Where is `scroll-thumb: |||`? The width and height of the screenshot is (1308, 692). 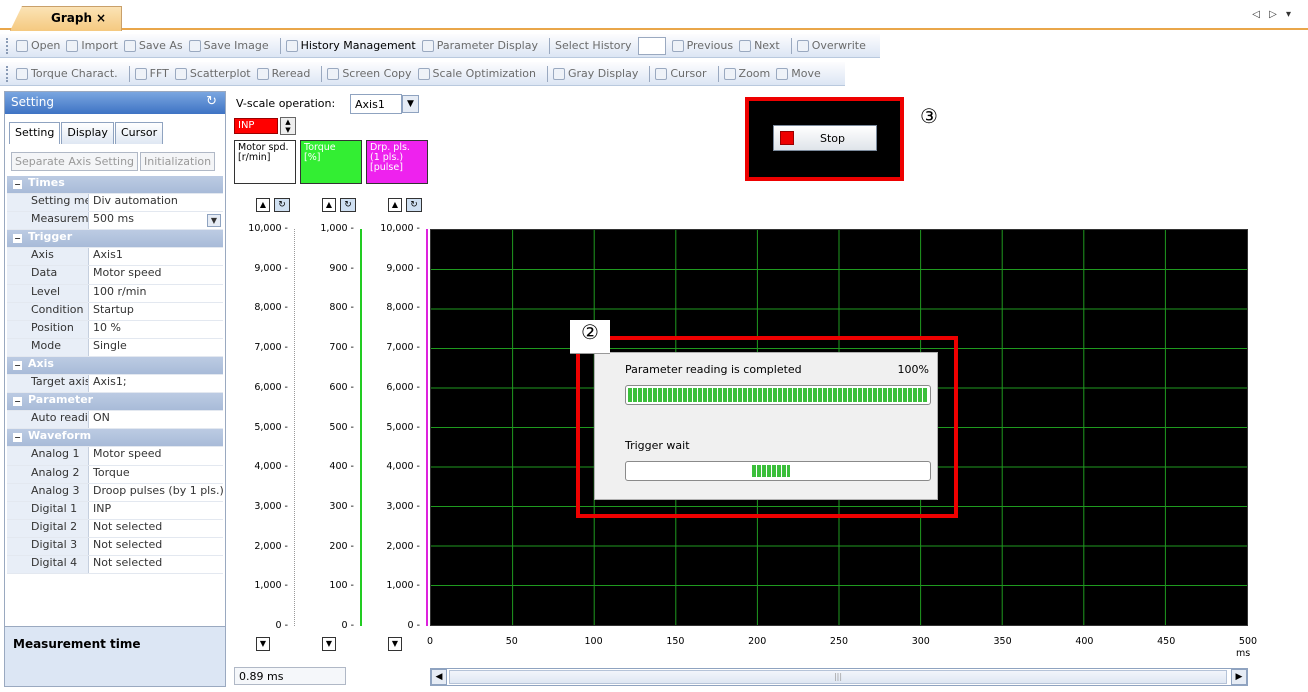
scroll-thumb: ||| is located at coordinates (838, 677).